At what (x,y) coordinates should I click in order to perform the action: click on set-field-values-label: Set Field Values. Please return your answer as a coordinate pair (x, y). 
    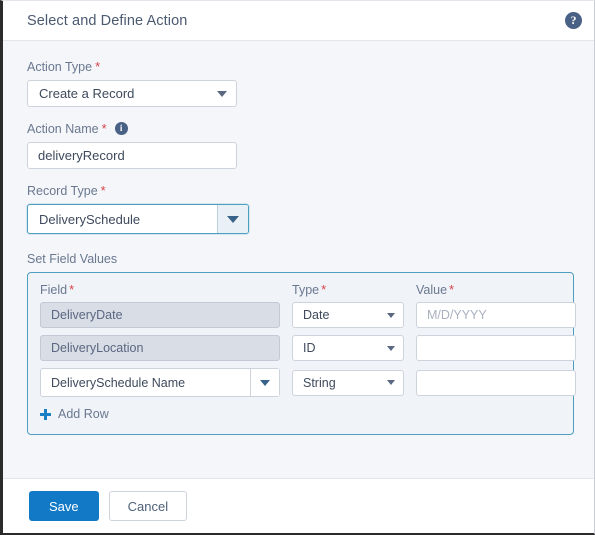
    Looking at the image, I should click on (72, 259).